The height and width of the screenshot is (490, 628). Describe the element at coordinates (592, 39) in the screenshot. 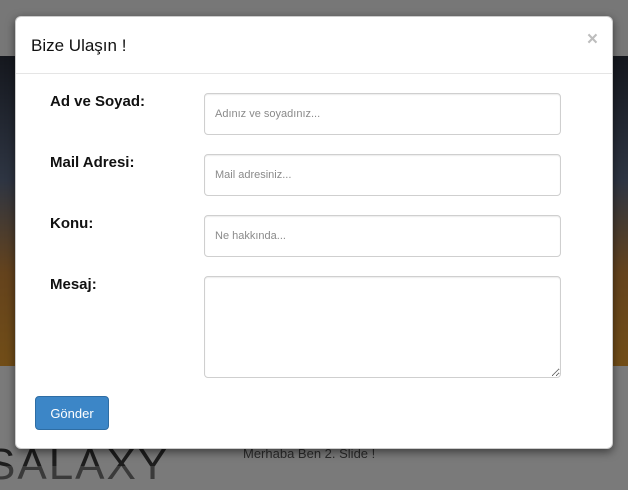

I see `close-icon: ×` at that location.